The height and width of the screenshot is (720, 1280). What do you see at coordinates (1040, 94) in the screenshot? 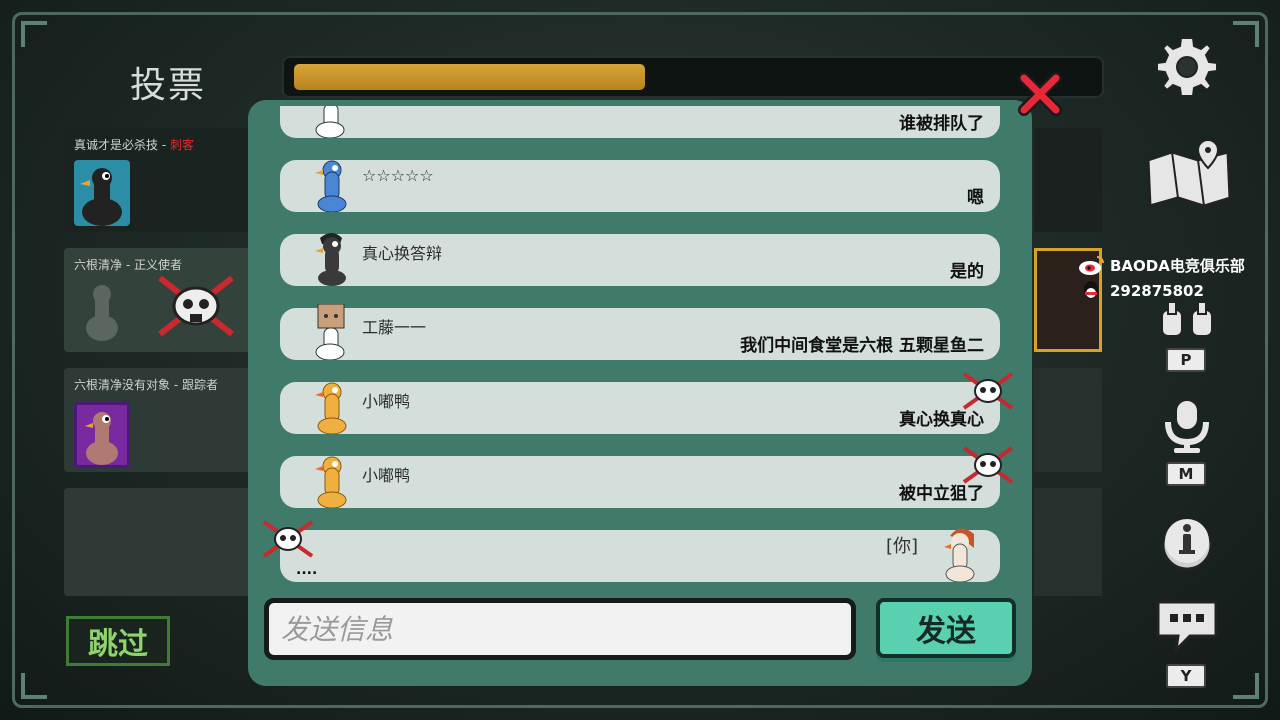
I see `close-icon` at bounding box center [1040, 94].